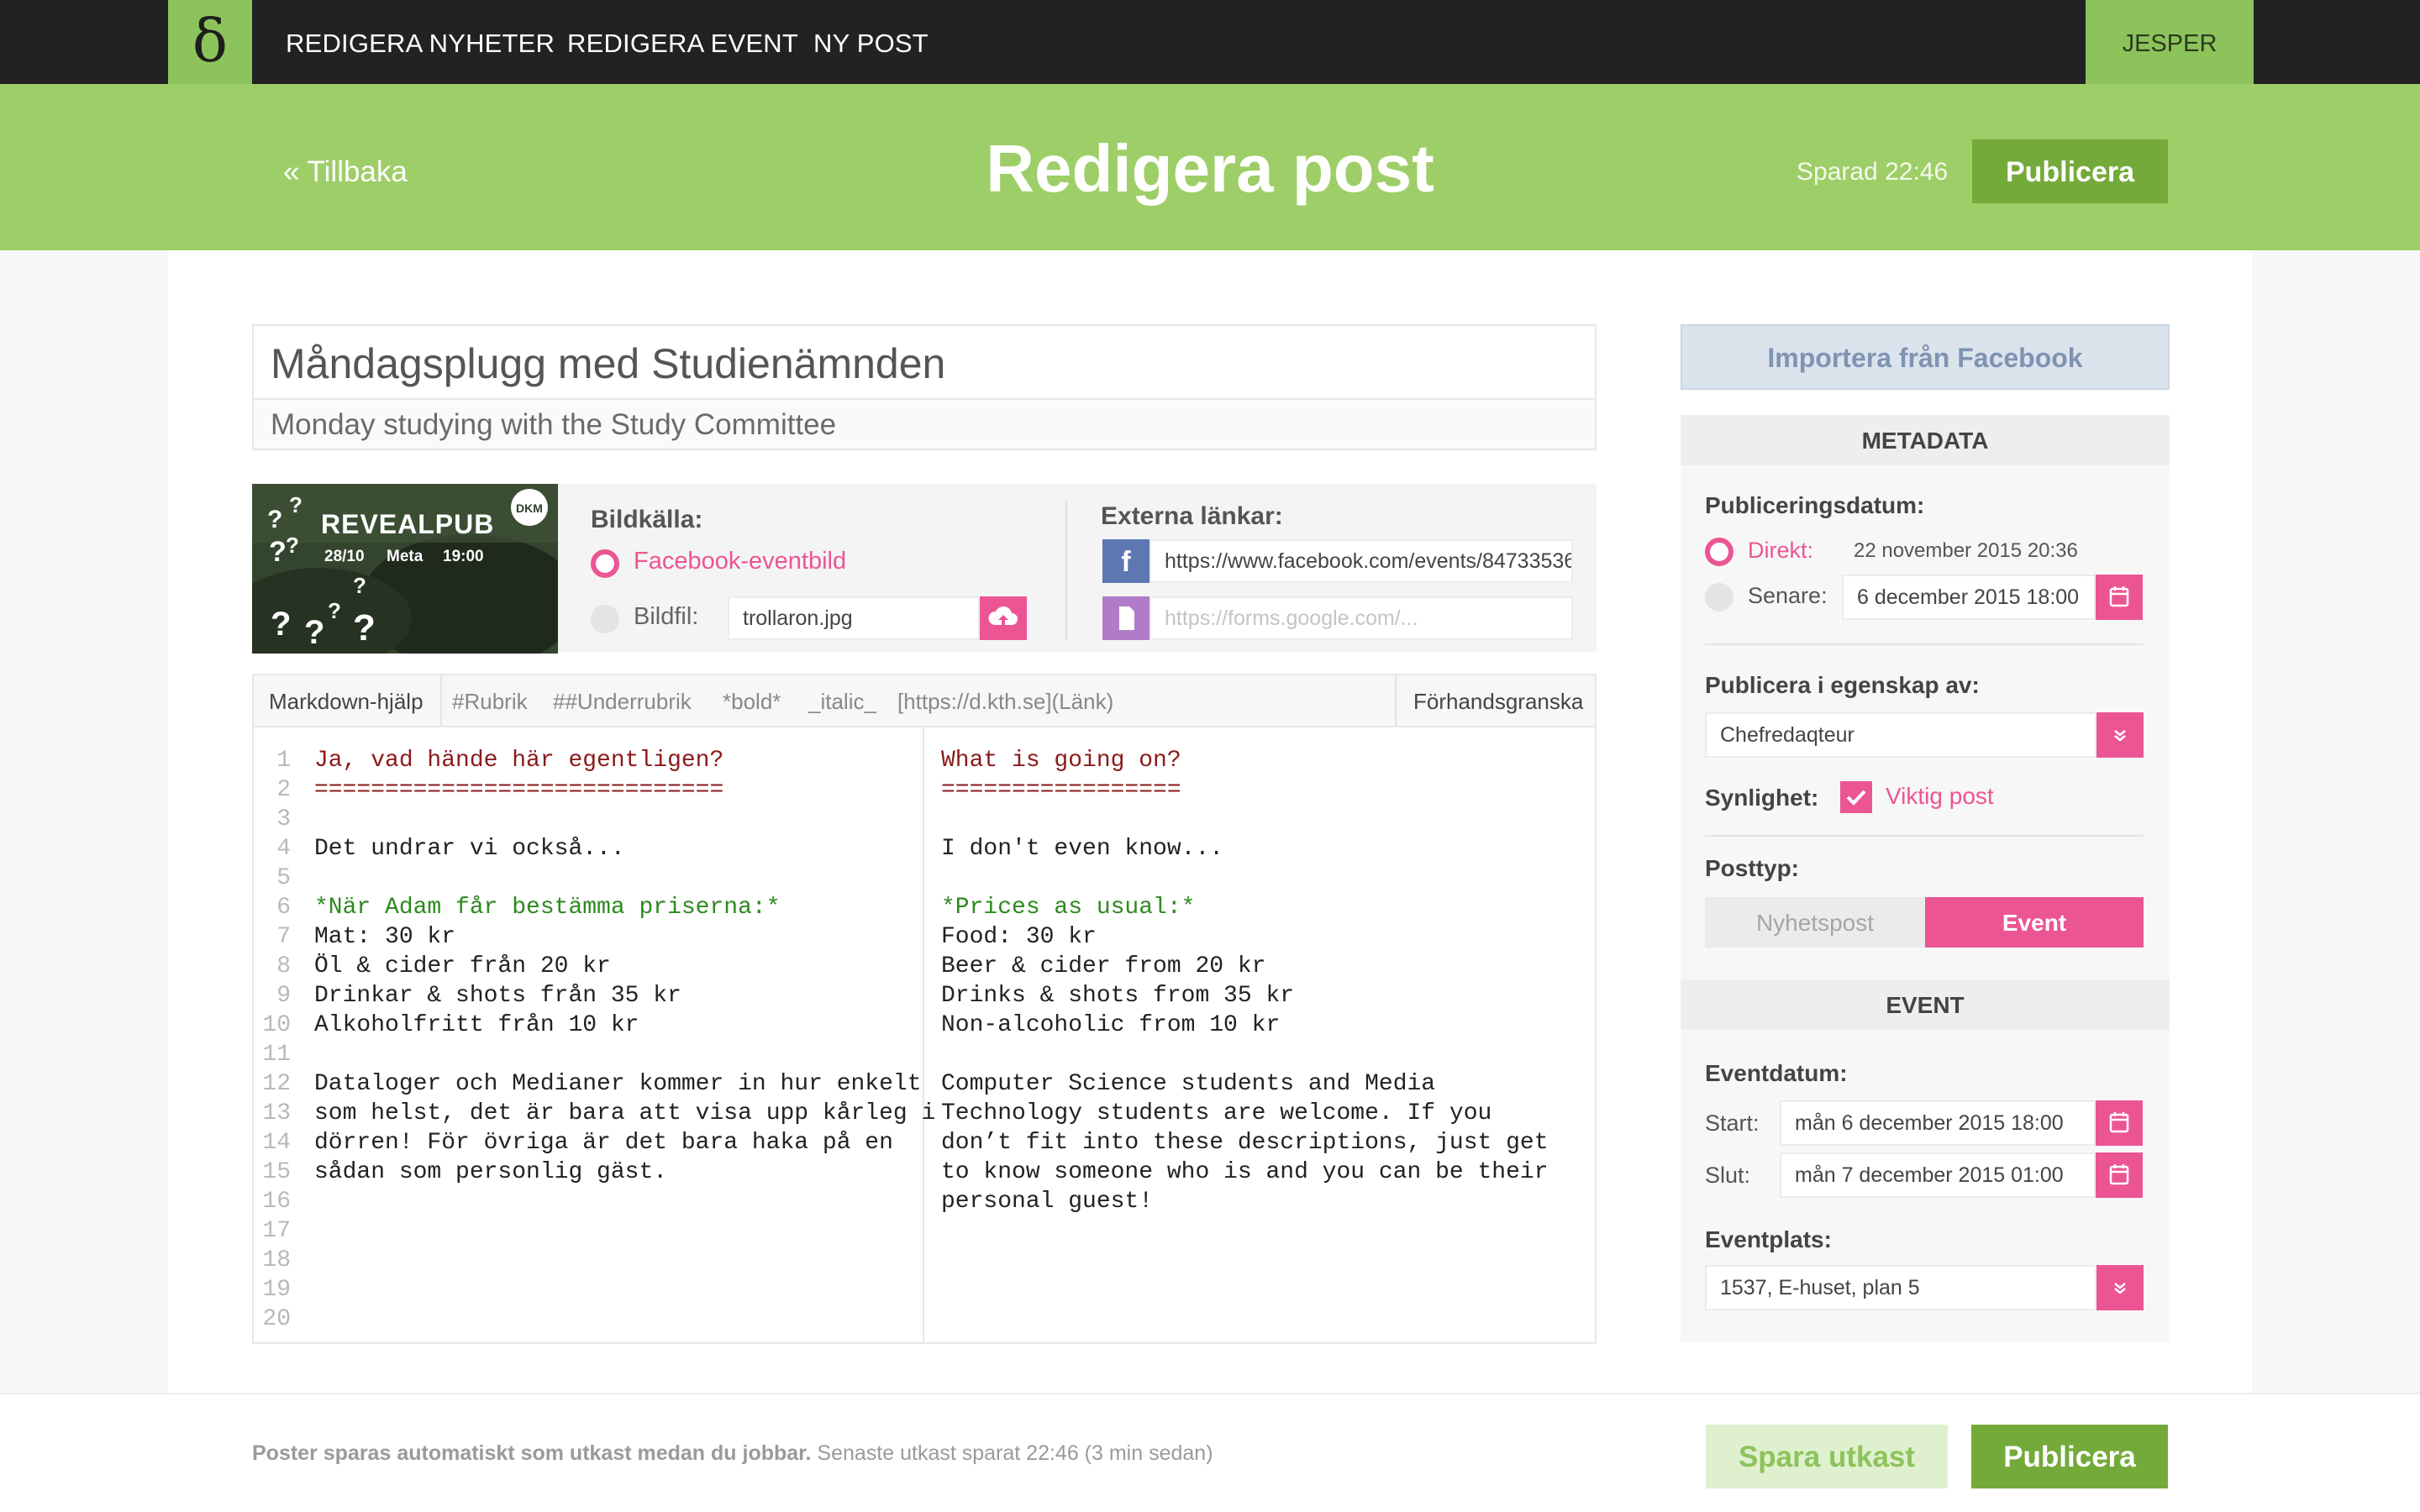 The height and width of the screenshot is (1512, 2420). Describe the element at coordinates (1005, 700) in the screenshot. I see `link-button: [https://d.kth.se](Länk)` at that location.